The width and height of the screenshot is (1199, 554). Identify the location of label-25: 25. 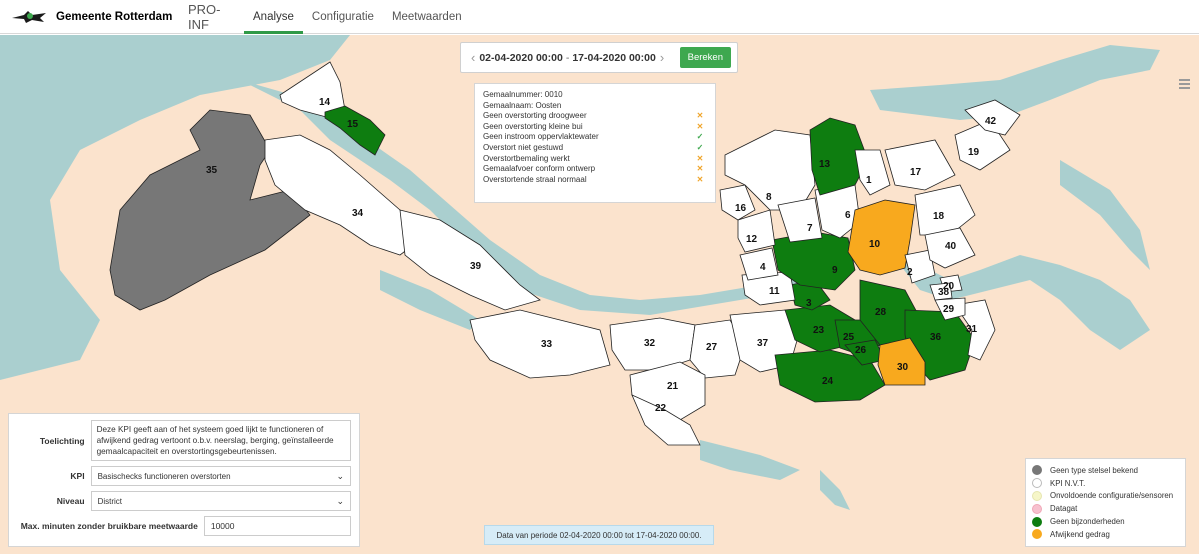
(849, 337).